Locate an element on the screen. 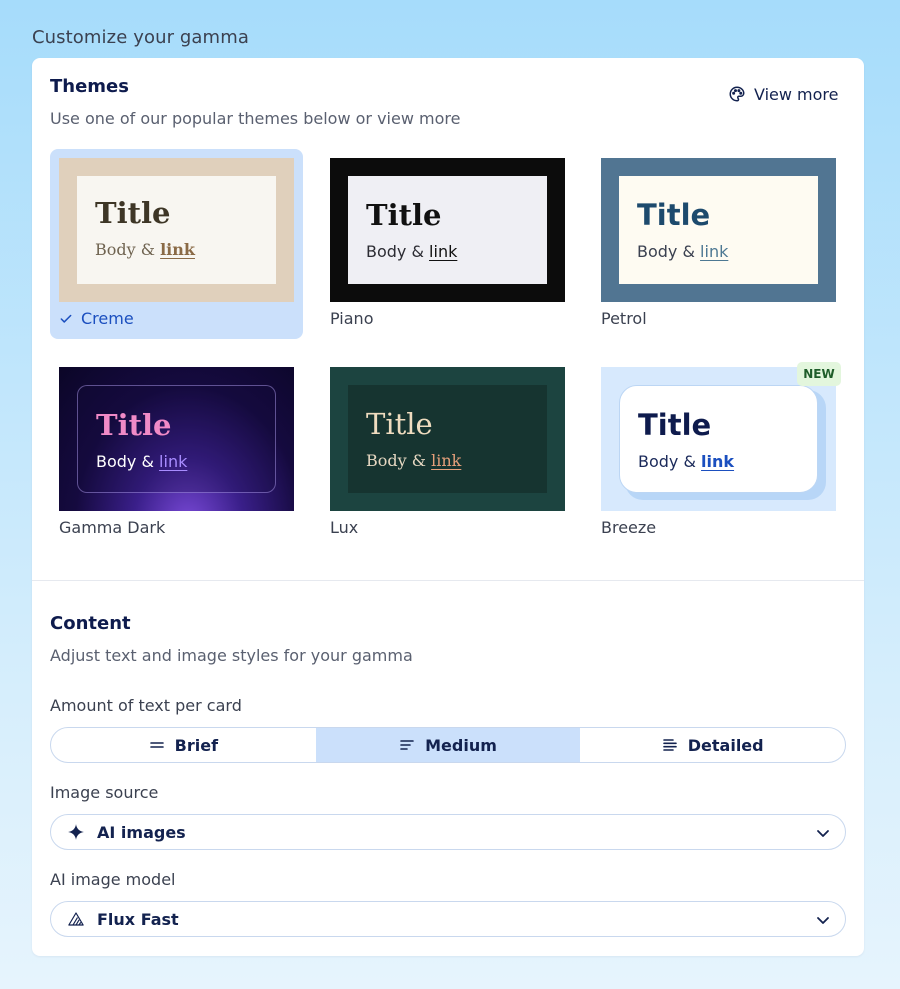 This screenshot has height=989, width=900. new-badge: NEW is located at coordinates (819, 374).